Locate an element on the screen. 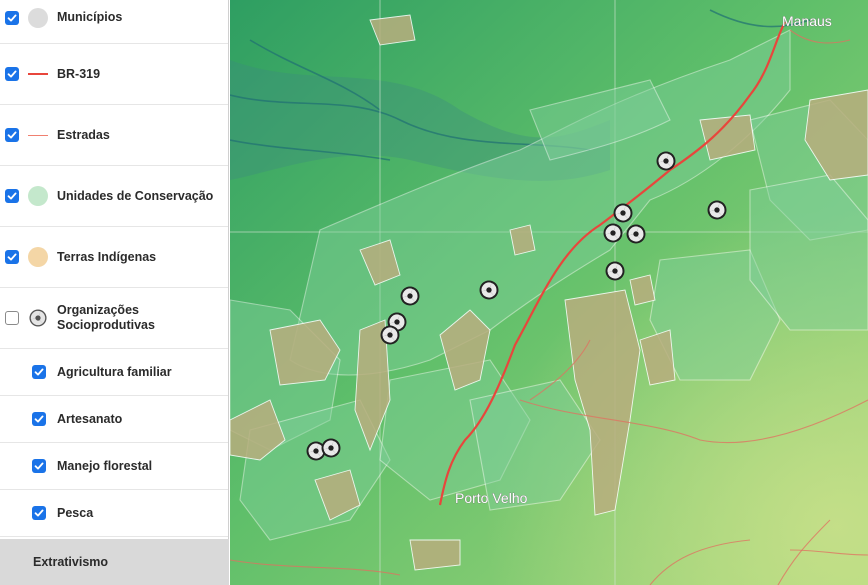 Image resolution: width=868 pixels, height=585 pixels. layer-row-organizacoes-socioprodutivas: Organizações Socioprodutivas is located at coordinates (114, 318).